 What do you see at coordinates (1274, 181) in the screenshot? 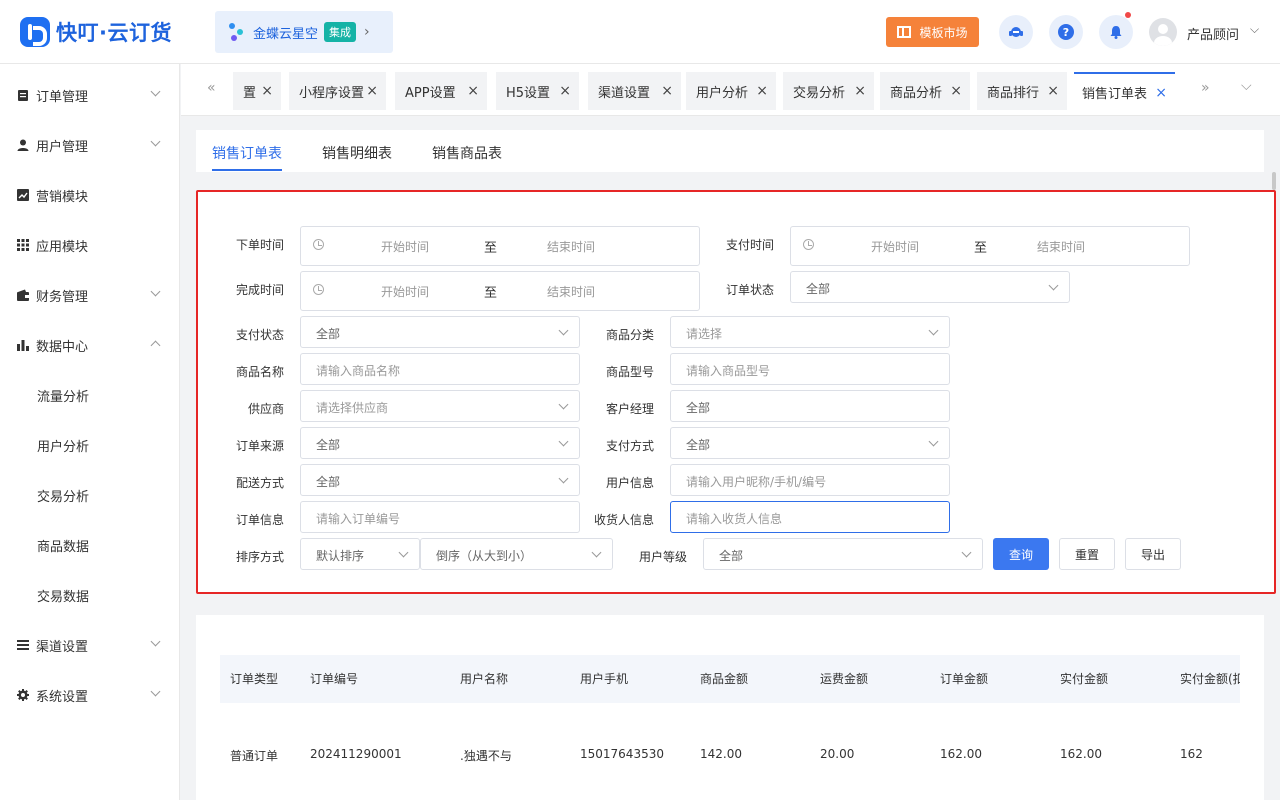
I see `scrollbar` at bounding box center [1274, 181].